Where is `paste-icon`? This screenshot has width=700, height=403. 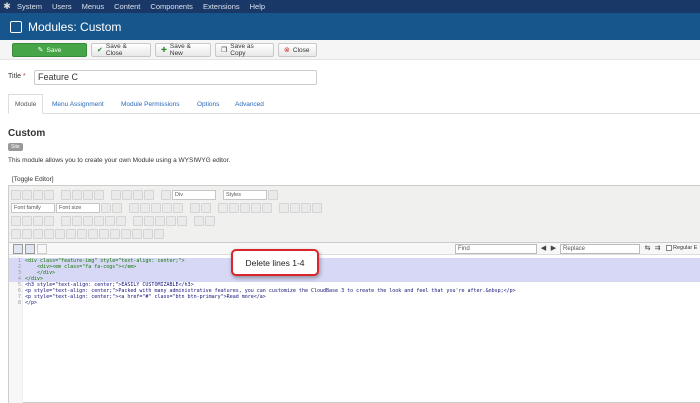 paste-icon is located at coordinates (156, 208).